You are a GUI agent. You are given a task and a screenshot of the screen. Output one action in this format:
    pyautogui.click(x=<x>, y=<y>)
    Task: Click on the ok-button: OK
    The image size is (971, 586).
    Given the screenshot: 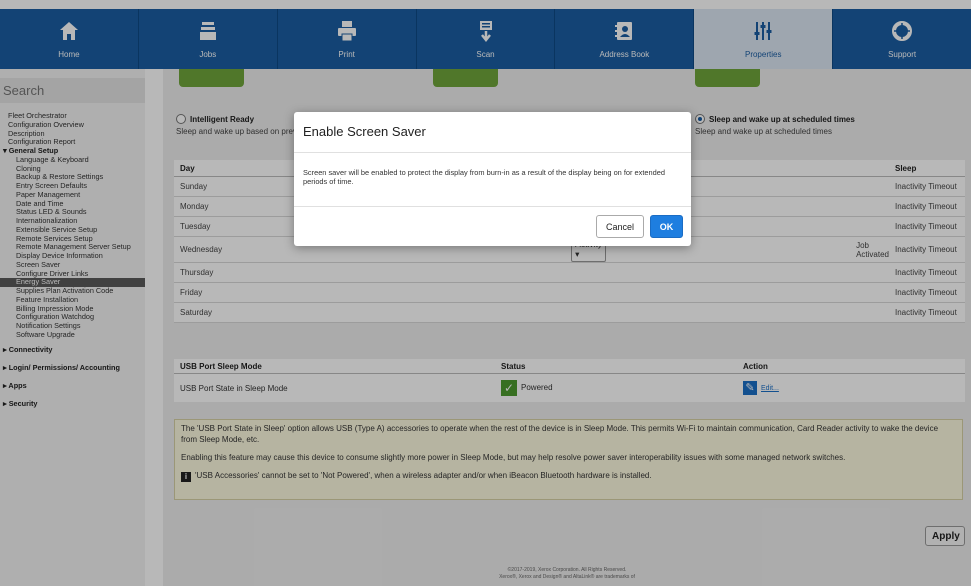 What is the action you would take?
    pyautogui.click(x=666, y=226)
    